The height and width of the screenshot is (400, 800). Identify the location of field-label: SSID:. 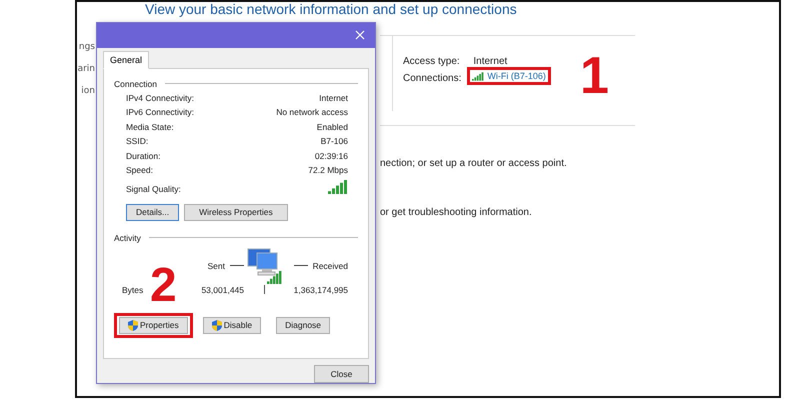
(137, 141).